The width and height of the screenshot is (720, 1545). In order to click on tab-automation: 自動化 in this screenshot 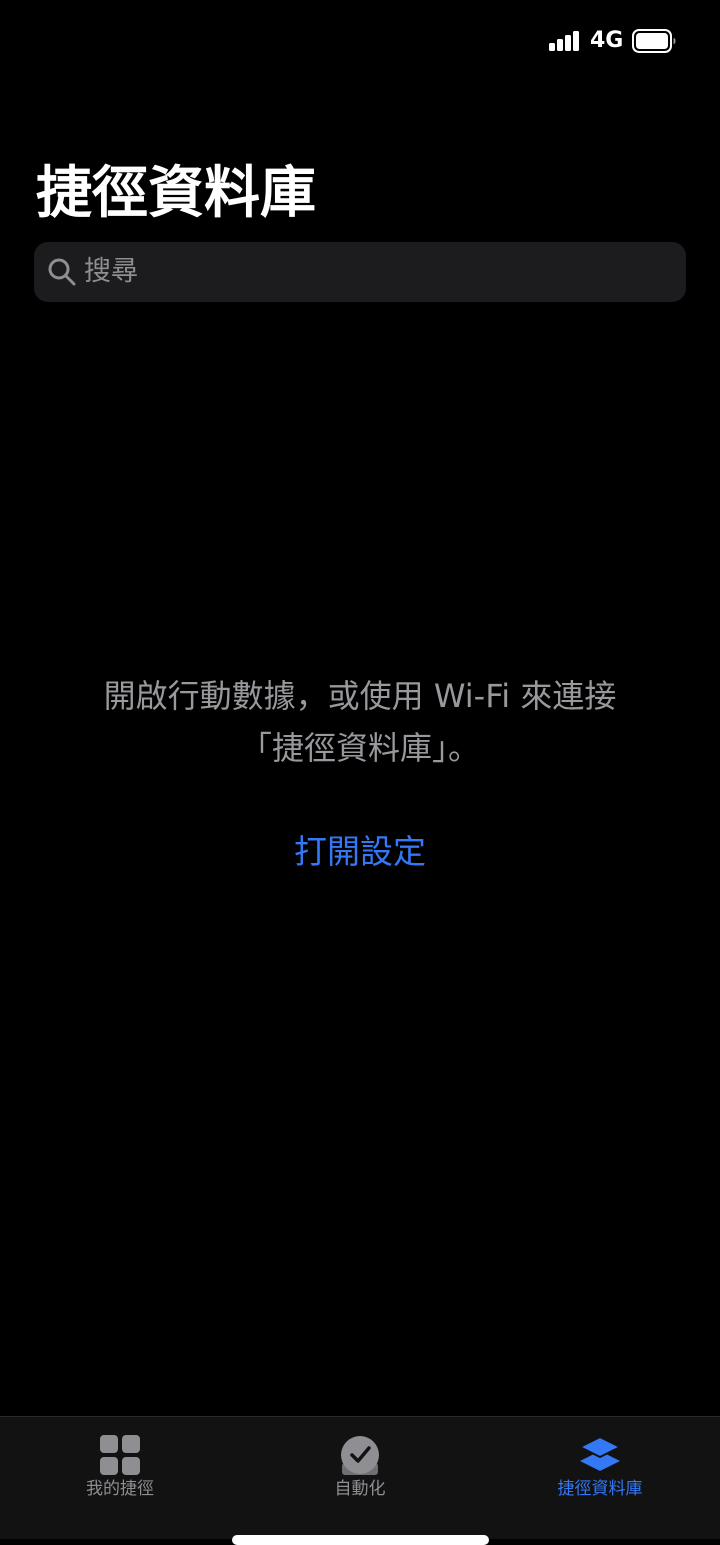, I will do `click(360, 1478)`.